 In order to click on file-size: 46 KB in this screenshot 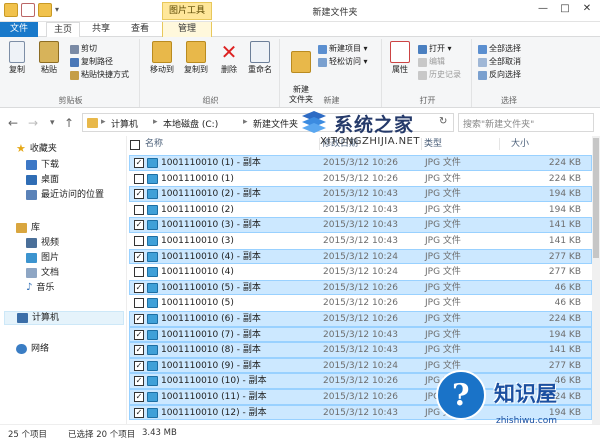, I will do `click(567, 287)`.